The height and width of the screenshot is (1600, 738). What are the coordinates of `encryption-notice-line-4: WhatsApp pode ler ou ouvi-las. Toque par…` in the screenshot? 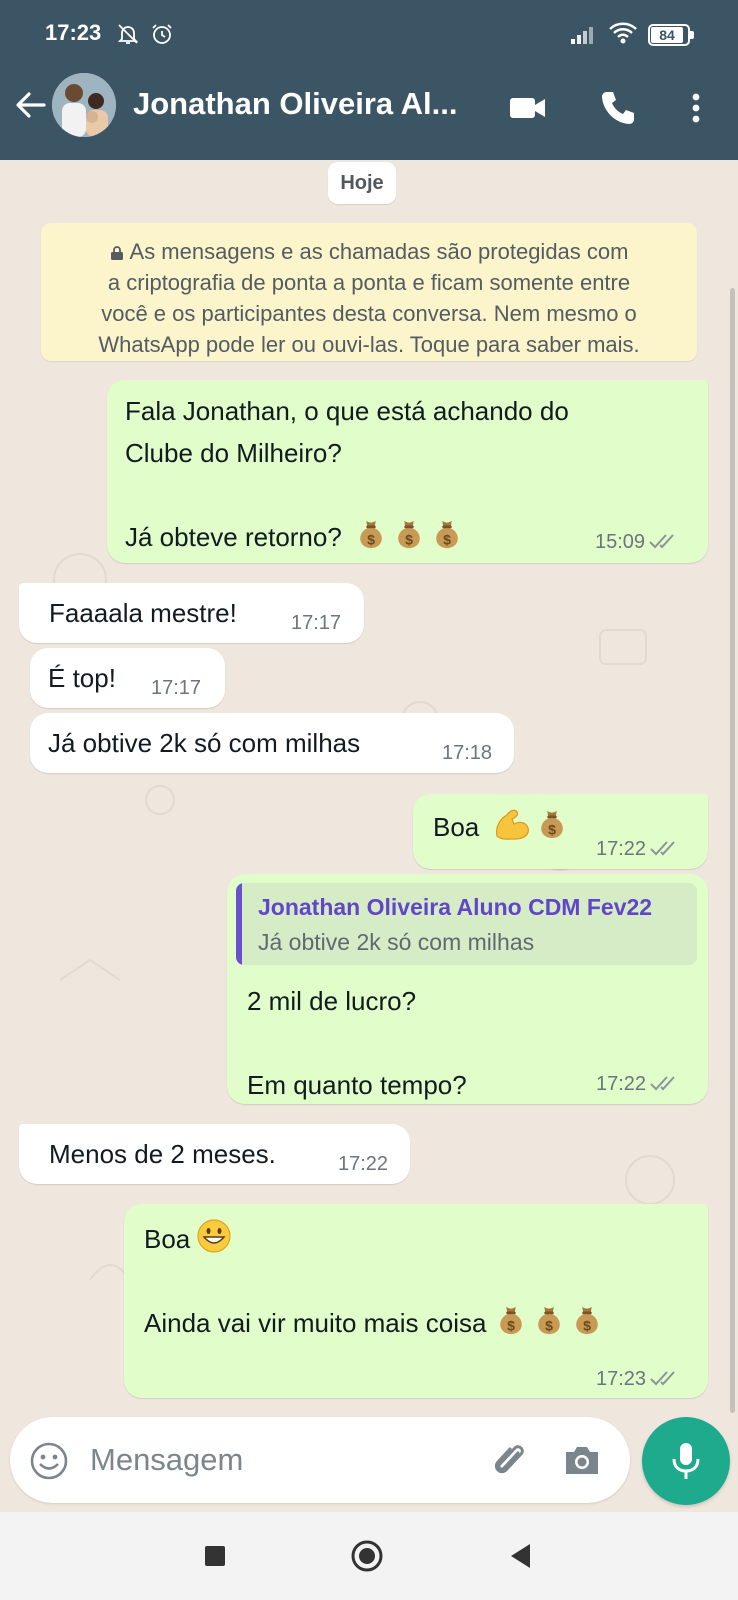 It's located at (369, 344).